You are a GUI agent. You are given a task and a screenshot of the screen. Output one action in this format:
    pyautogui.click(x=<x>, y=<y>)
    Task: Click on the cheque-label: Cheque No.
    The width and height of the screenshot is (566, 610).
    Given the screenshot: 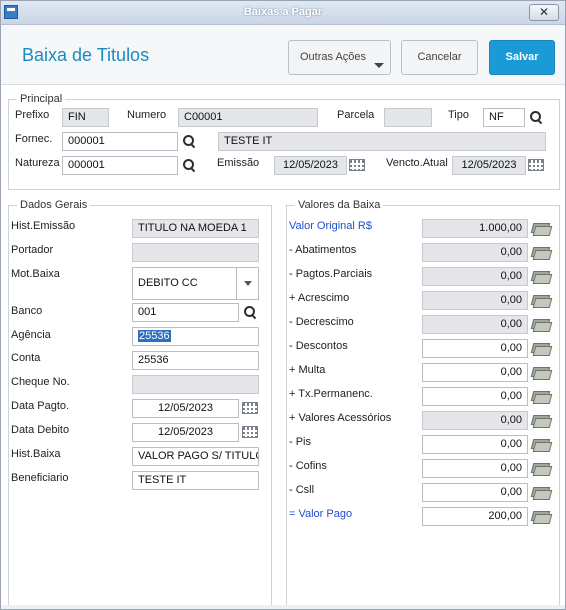 What is the action you would take?
    pyautogui.click(x=40, y=382)
    